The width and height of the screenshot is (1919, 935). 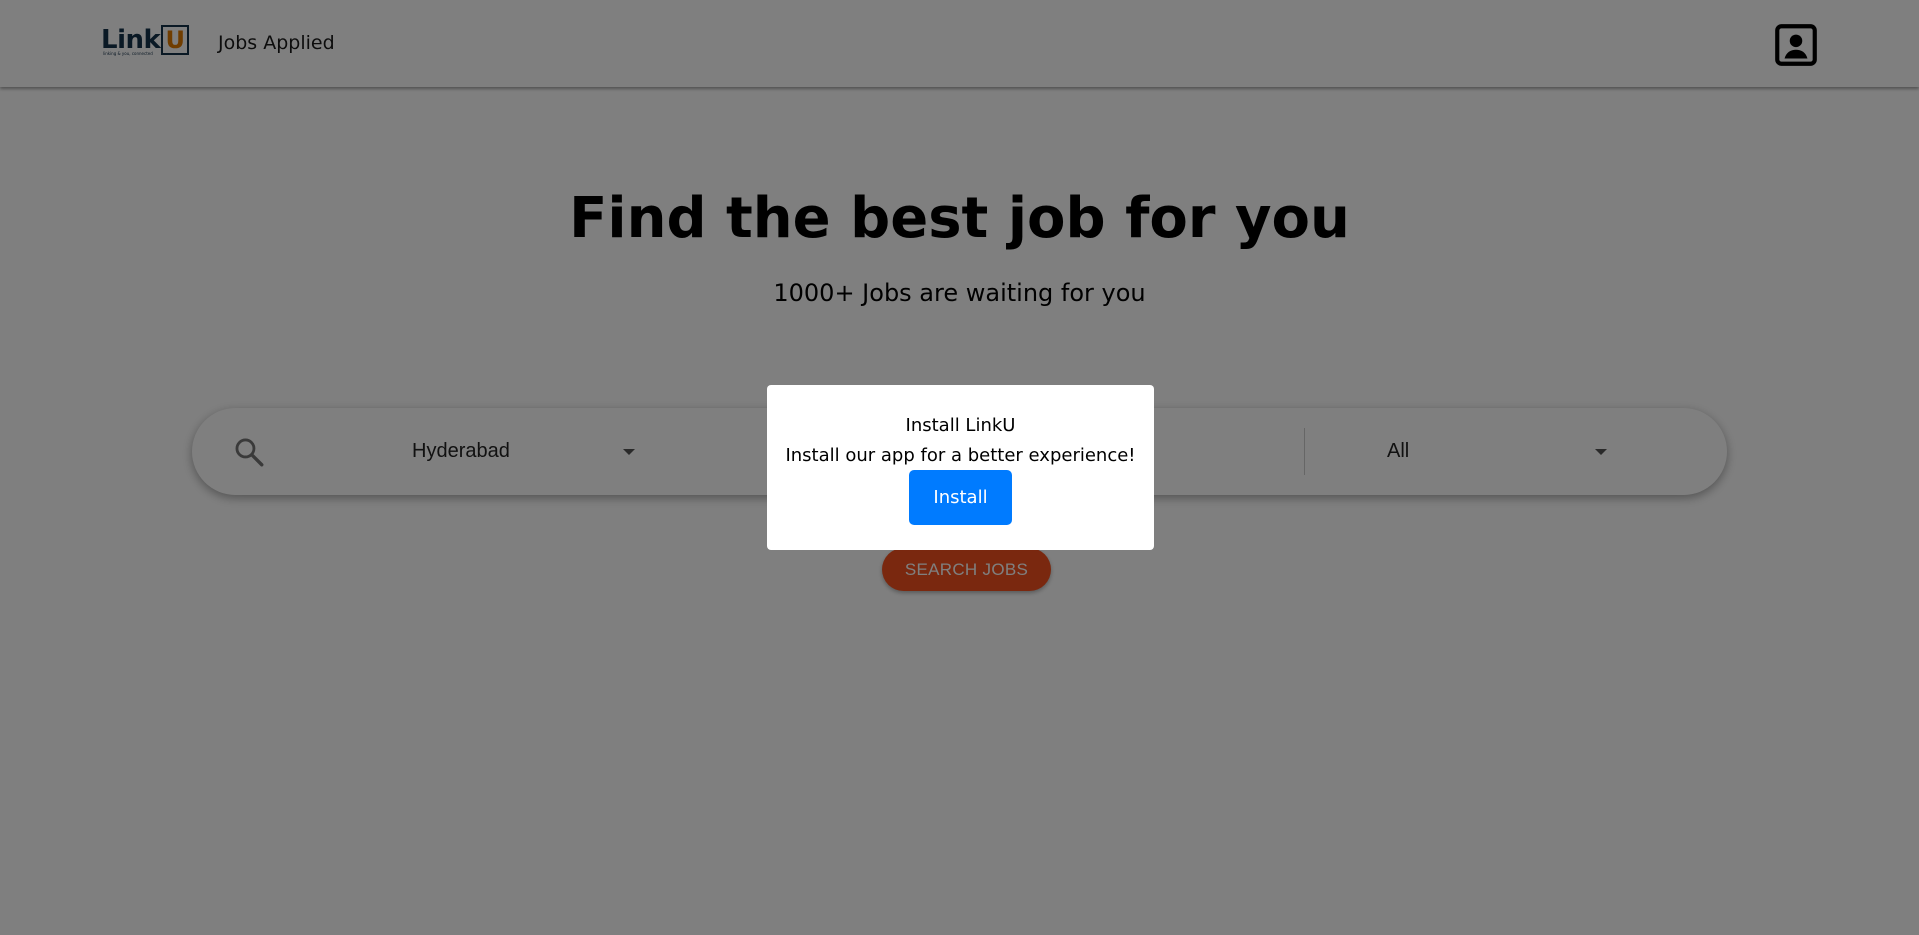 What do you see at coordinates (960, 497) in the screenshot?
I see `install-button: Install` at bounding box center [960, 497].